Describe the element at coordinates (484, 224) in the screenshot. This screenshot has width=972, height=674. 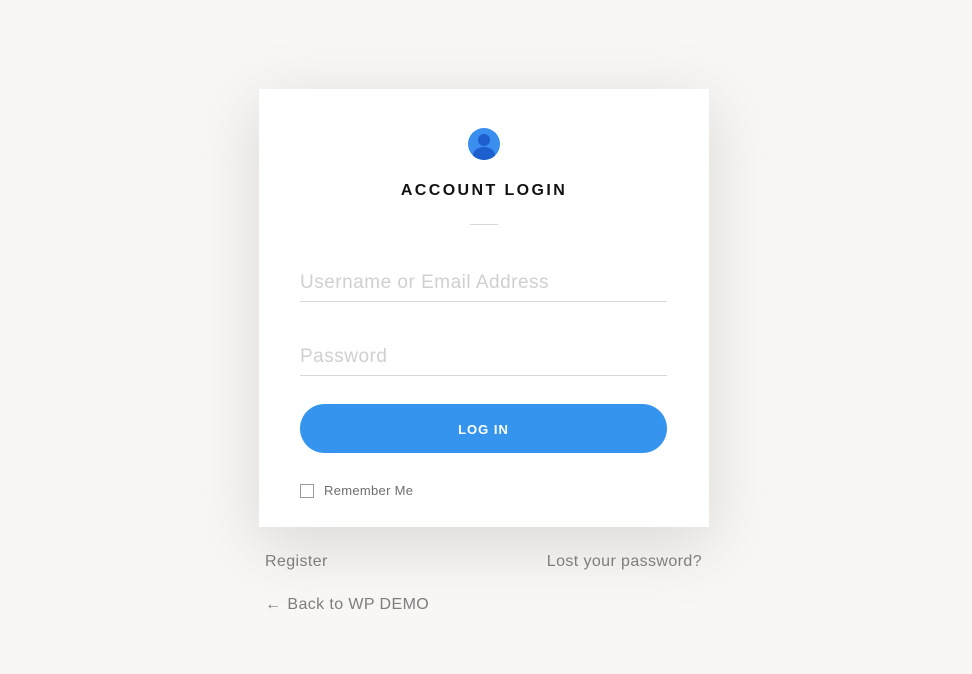
I see `title-divider` at that location.